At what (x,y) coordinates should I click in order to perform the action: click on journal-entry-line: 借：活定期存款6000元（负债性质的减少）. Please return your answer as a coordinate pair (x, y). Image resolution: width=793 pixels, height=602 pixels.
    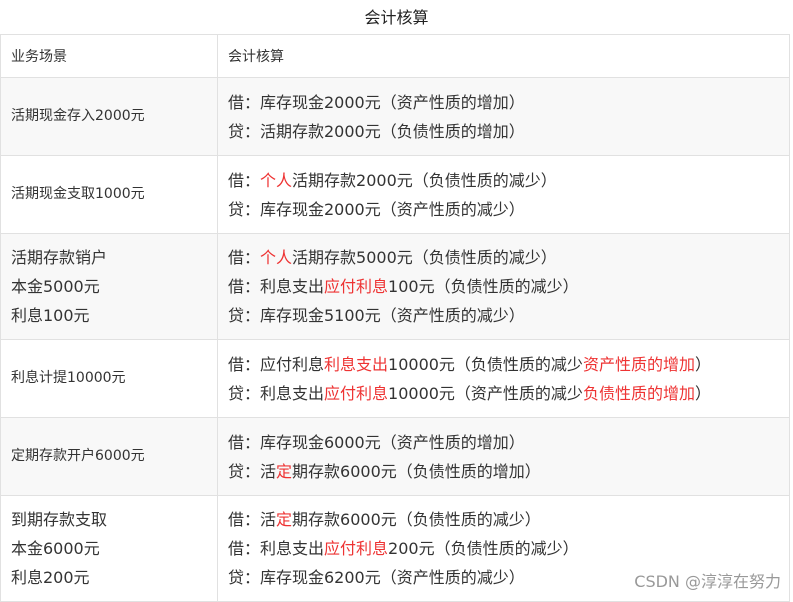
    Looking at the image, I should click on (503, 519).